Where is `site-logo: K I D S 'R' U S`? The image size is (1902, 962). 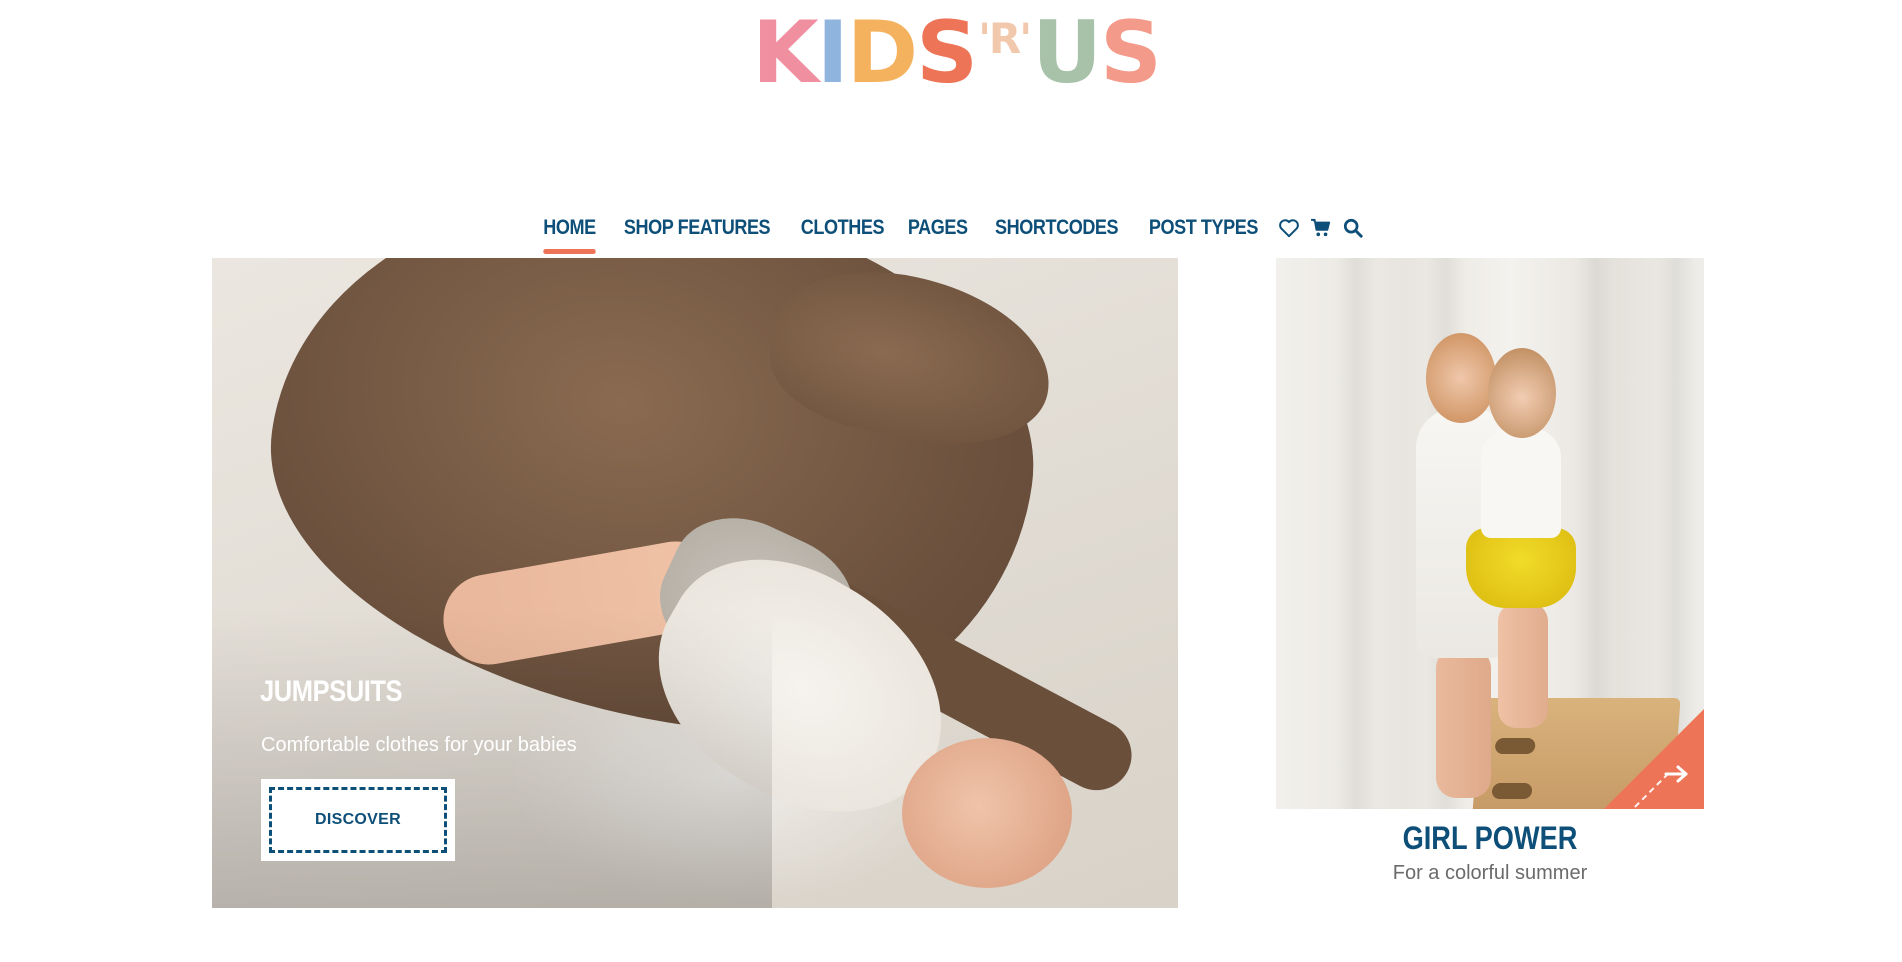 site-logo: K I D S 'R' U S is located at coordinates (957, 53).